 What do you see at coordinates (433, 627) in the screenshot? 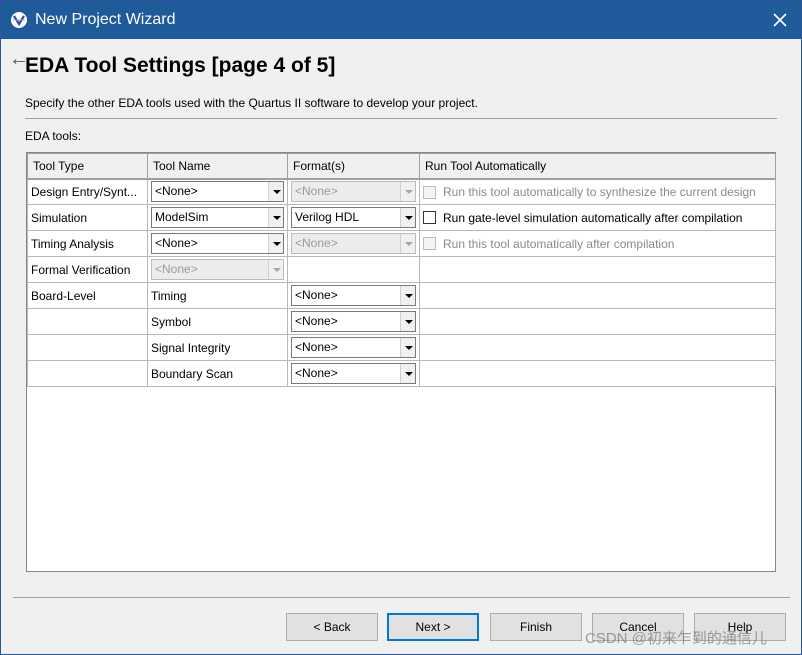
I see `next-button: Next >` at bounding box center [433, 627].